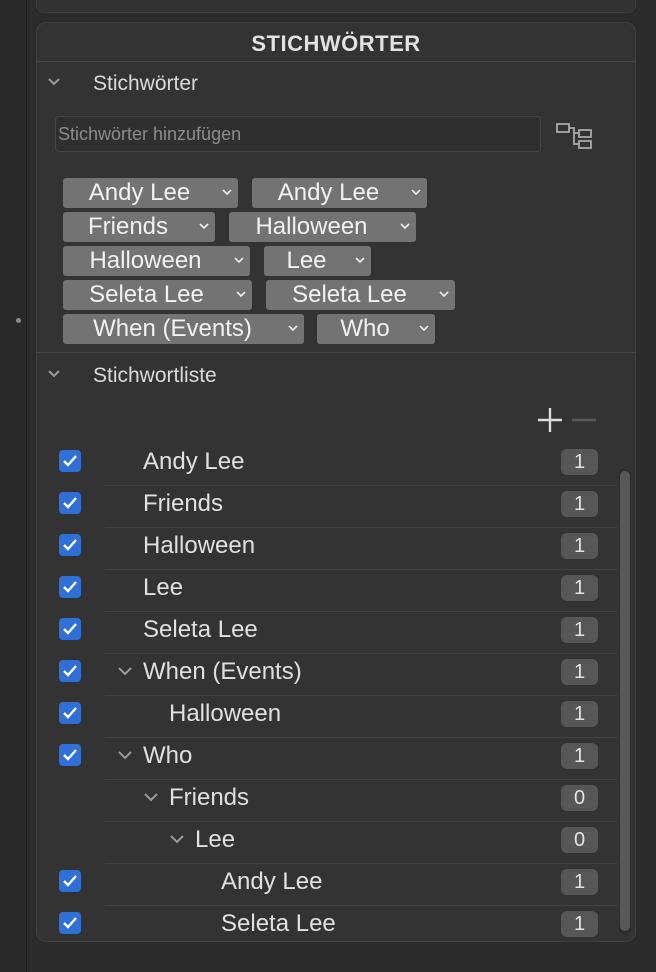  What do you see at coordinates (327, 675) in the screenshot?
I see `list-item: When (Events) 1` at bounding box center [327, 675].